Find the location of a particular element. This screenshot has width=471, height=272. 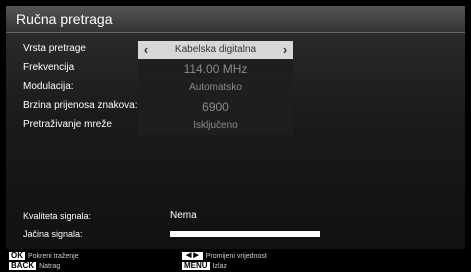

hint-arrows: ◀ ▶ Promijeni vrijednost is located at coordinates (224, 256).